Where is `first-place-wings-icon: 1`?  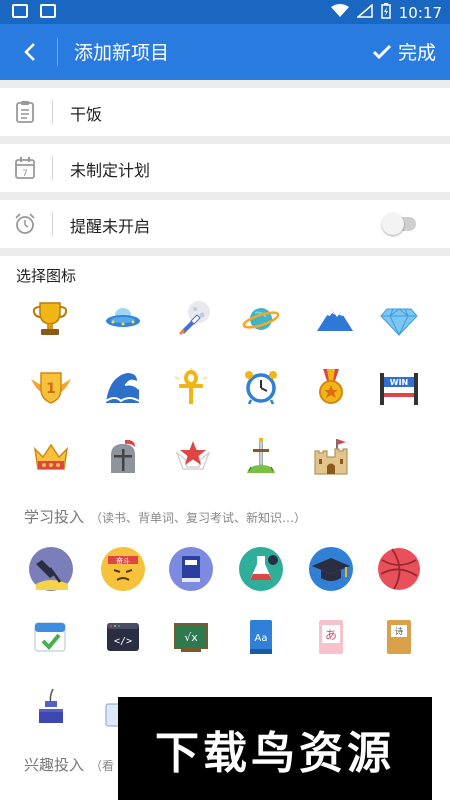
first-place-wings-icon: 1 is located at coordinates (51, 387).